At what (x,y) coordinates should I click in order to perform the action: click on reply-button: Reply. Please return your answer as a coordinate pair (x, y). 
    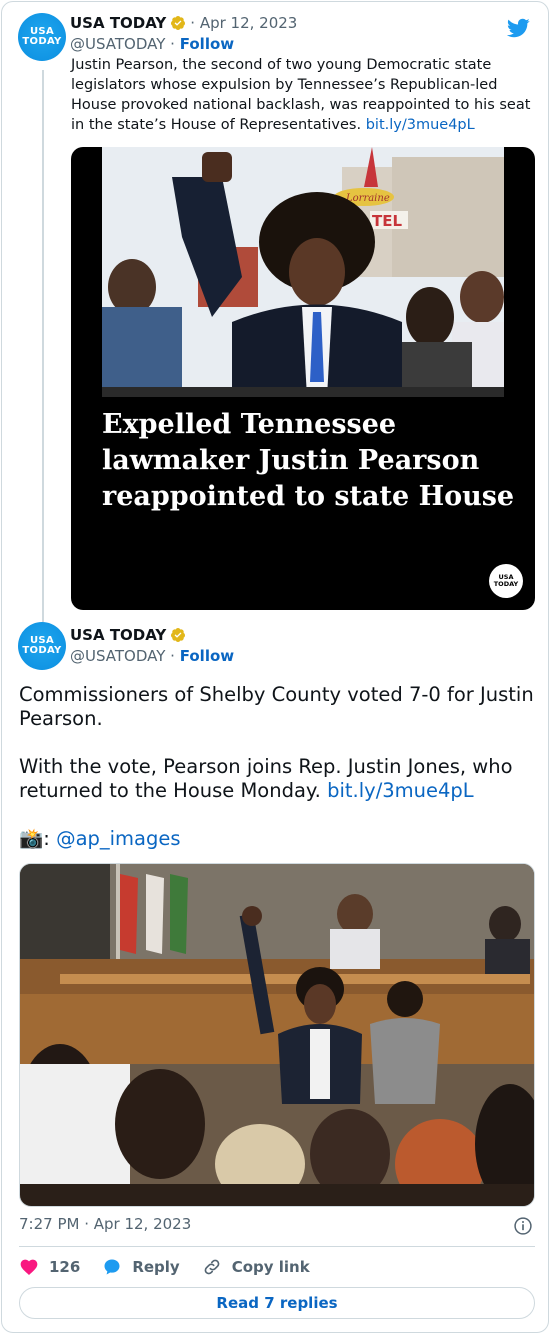
    Looking at the image, I should click on (141, 1267).